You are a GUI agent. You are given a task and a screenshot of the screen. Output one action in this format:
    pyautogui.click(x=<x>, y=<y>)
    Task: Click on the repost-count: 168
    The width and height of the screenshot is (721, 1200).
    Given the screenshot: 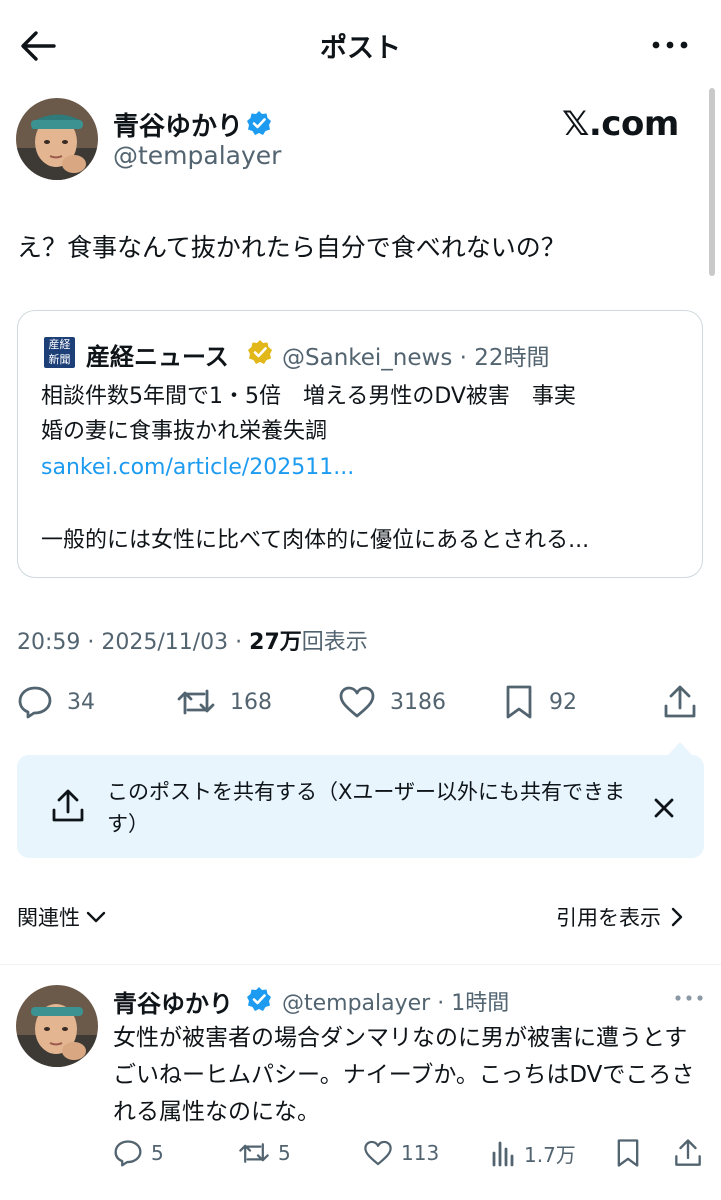 What is the action you would take?
    pyautogui.click(x=251, y=702)
    